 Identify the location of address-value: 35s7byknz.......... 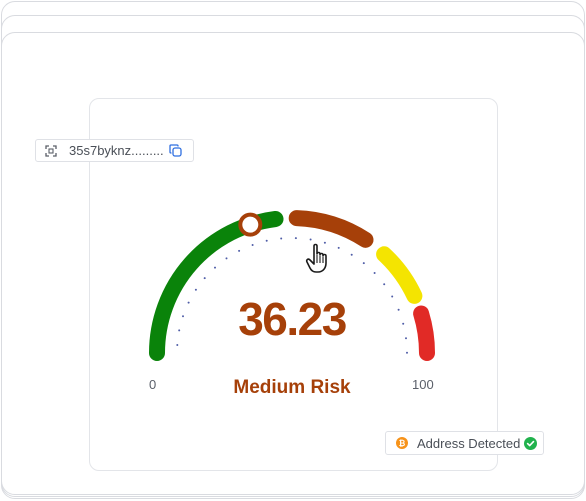
(116, 150).